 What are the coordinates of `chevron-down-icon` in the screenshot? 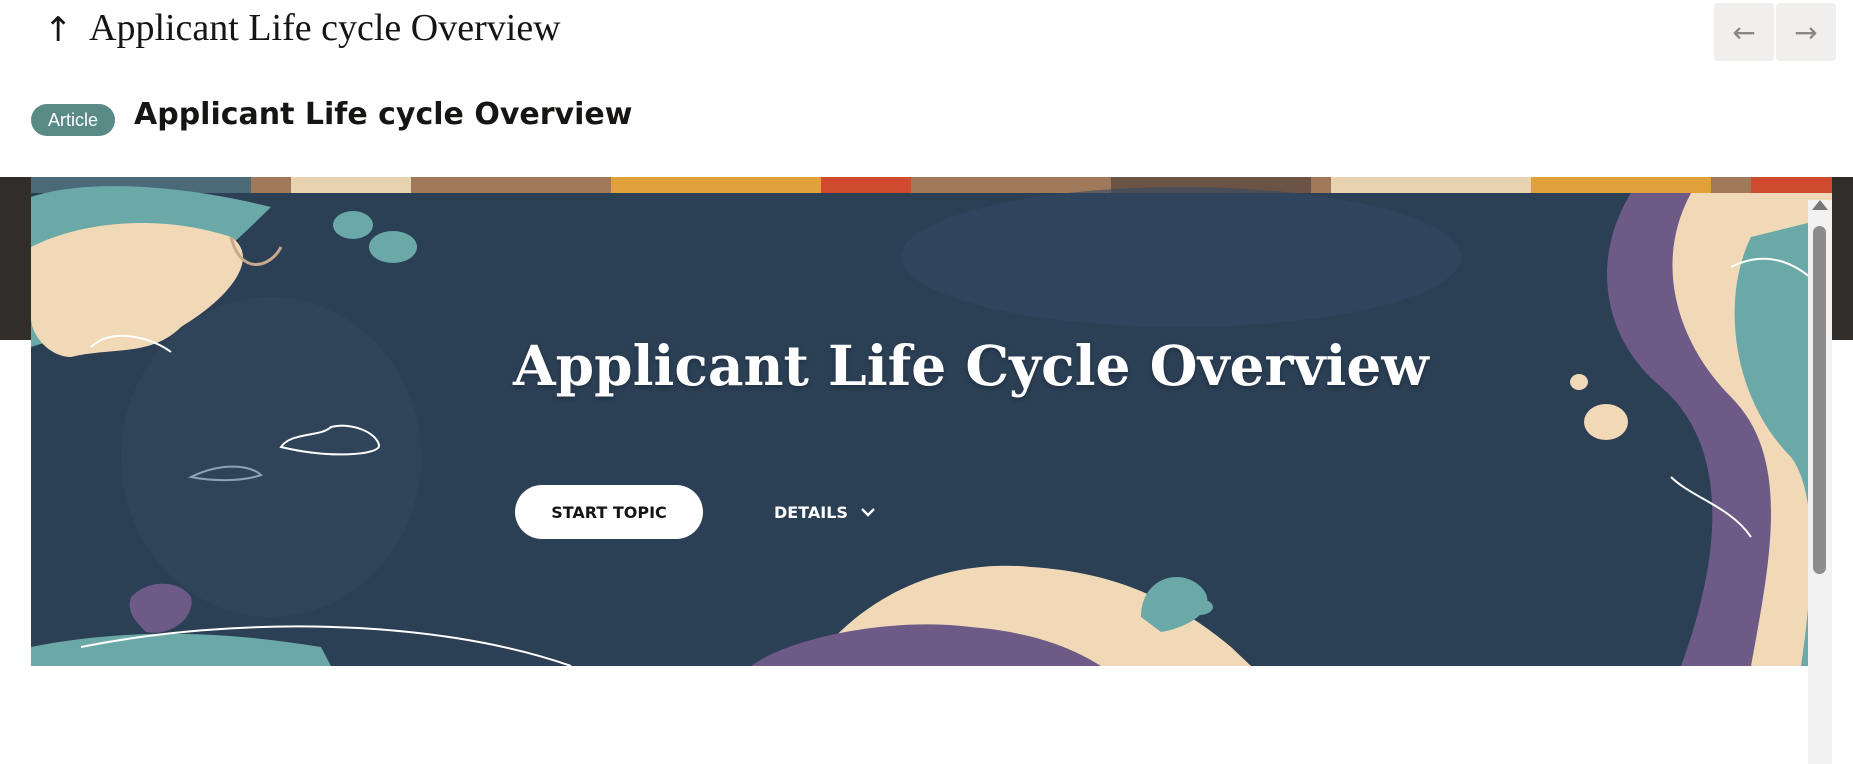 It's located at (868, 512).